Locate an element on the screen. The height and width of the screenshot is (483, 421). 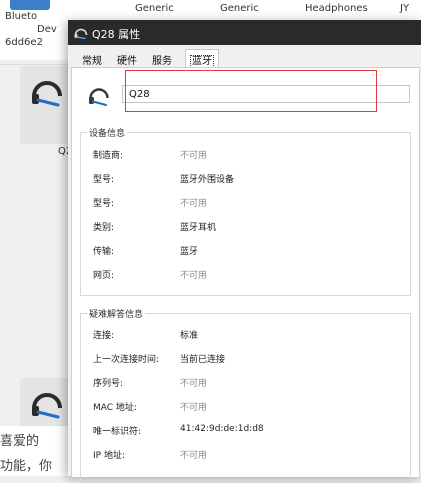
category-label: 类别: is located at coordinates (104, 228).